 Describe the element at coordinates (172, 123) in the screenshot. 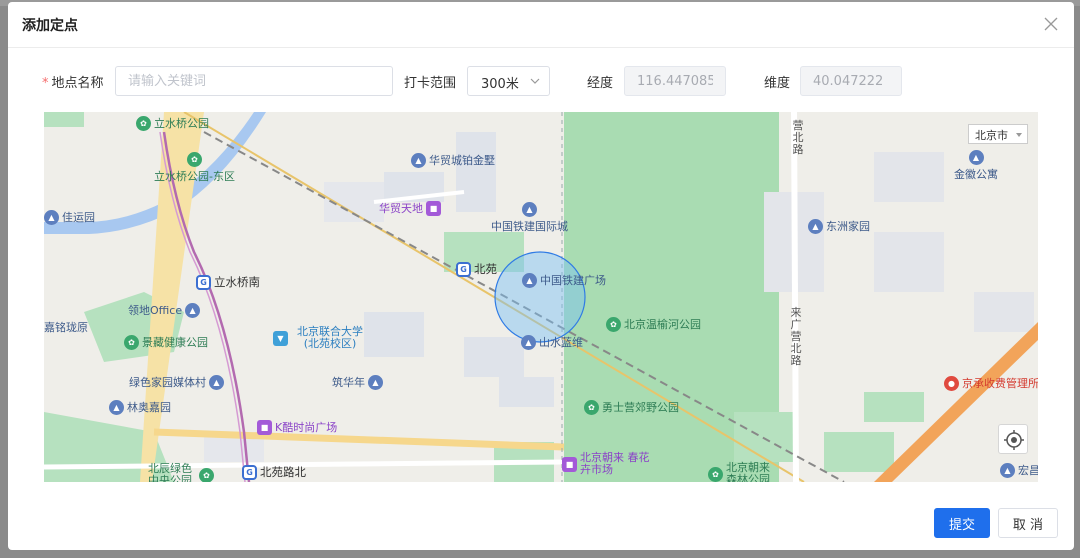

I see `poi-item: ✿ 立水桥公园` at that location.